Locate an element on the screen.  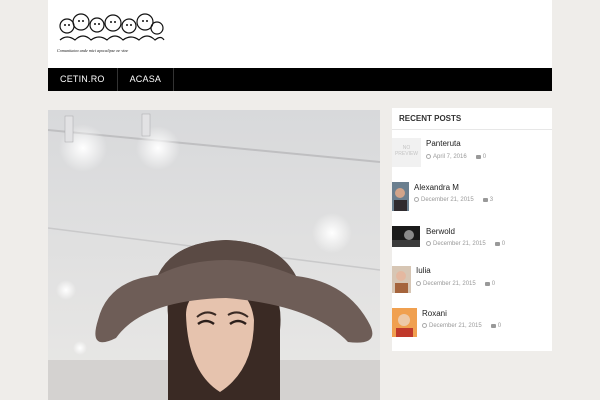
post-meta: December 21, 2015 3 is located at coordinates (453, 200).